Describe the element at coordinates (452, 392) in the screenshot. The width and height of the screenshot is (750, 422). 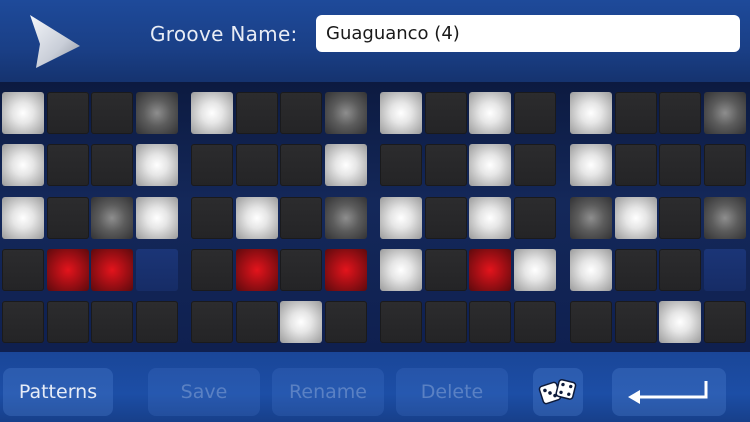
I see `delete-button: Delete` at that location.